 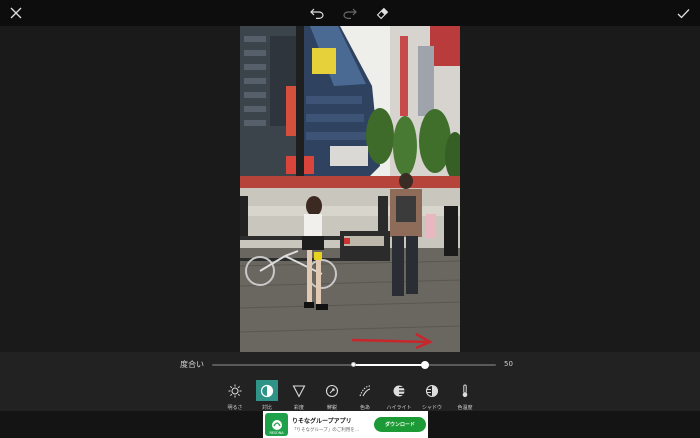 What do you see at coordinates (331, 408) in the screenshot?
I see `tool-label: 鮮鋭` at bounding box center [331, 408].